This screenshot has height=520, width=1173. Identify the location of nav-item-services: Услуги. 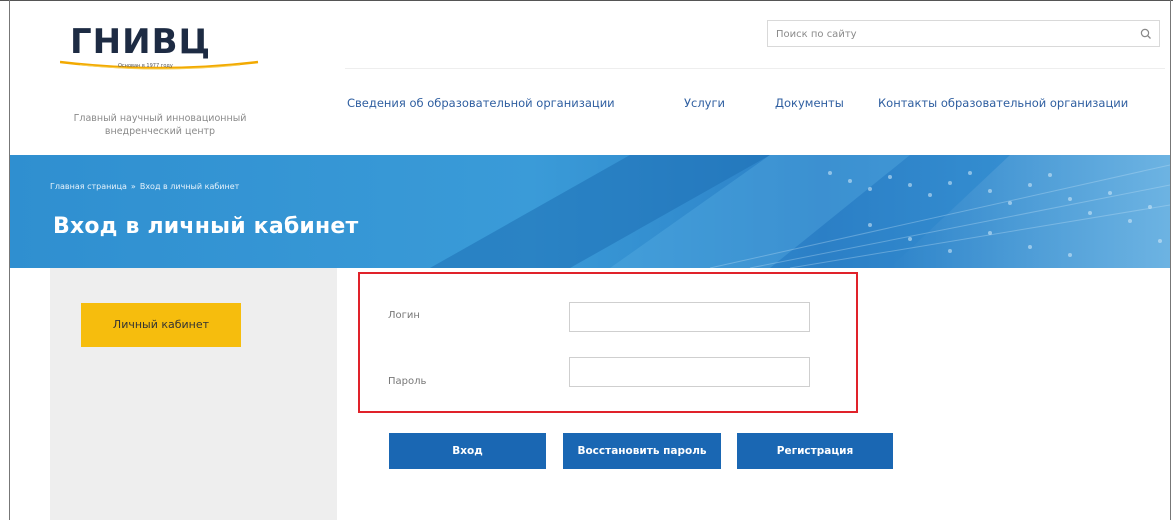
(704, 103).